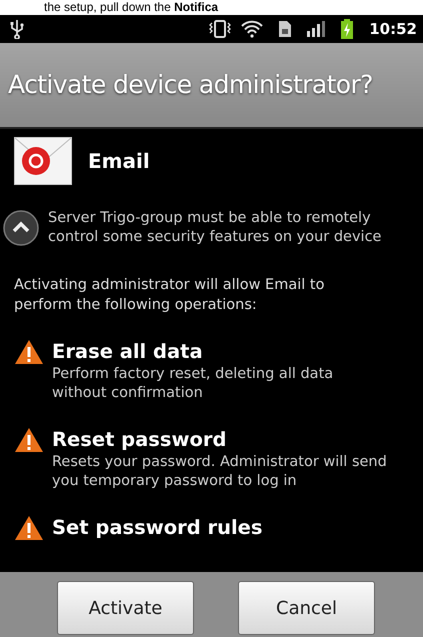  I want to click on dialog-title: Activate device administrator?, so click(190, 85).